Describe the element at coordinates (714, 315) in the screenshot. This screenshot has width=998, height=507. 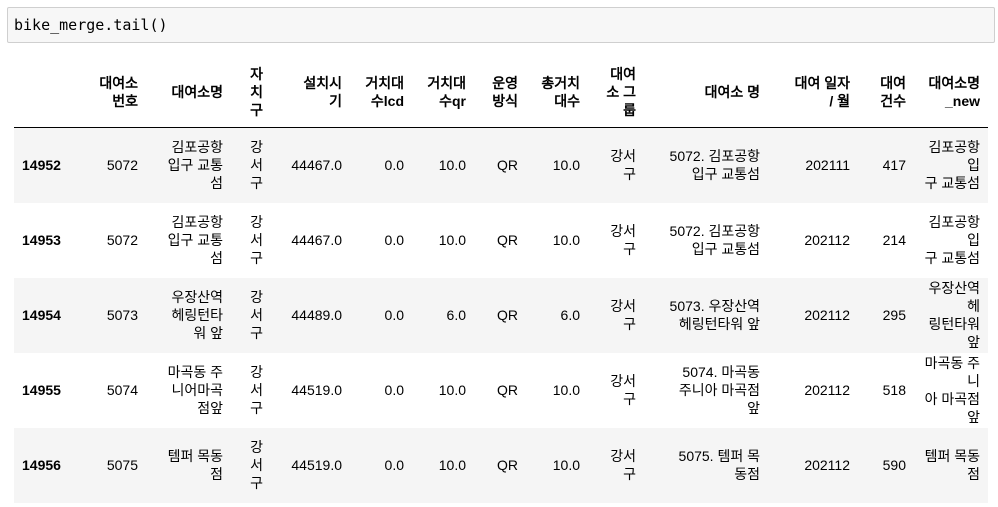
I see `table-cell: 5073. 우장산역 헤링턴타워 앞` at that location.